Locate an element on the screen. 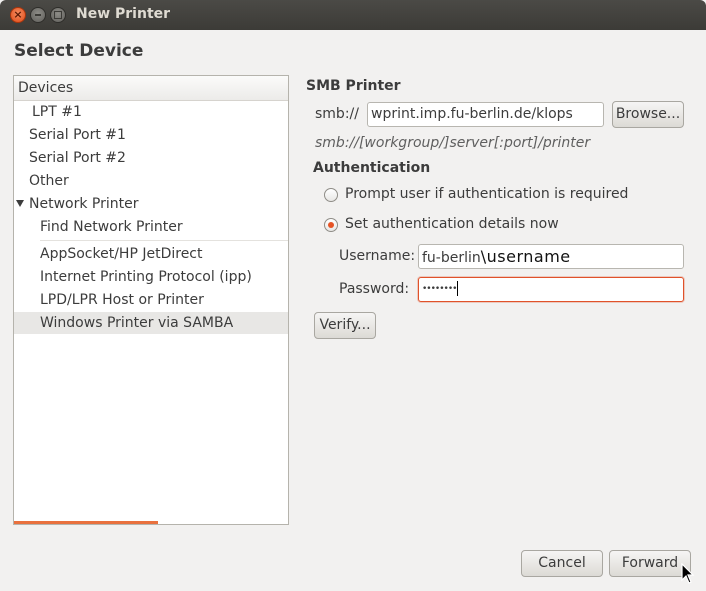 Image resolution: width=706 pixels, height=591 pixels. text-caret is located at coordinates (458, 288).